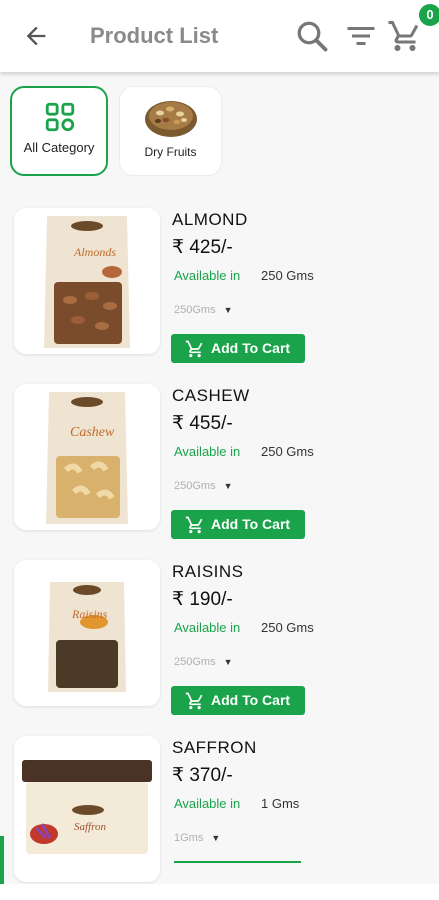 The height and width of the screenshot is (900, 439). I want to click on quantity-text: 1 Gms, so click(280, 803).